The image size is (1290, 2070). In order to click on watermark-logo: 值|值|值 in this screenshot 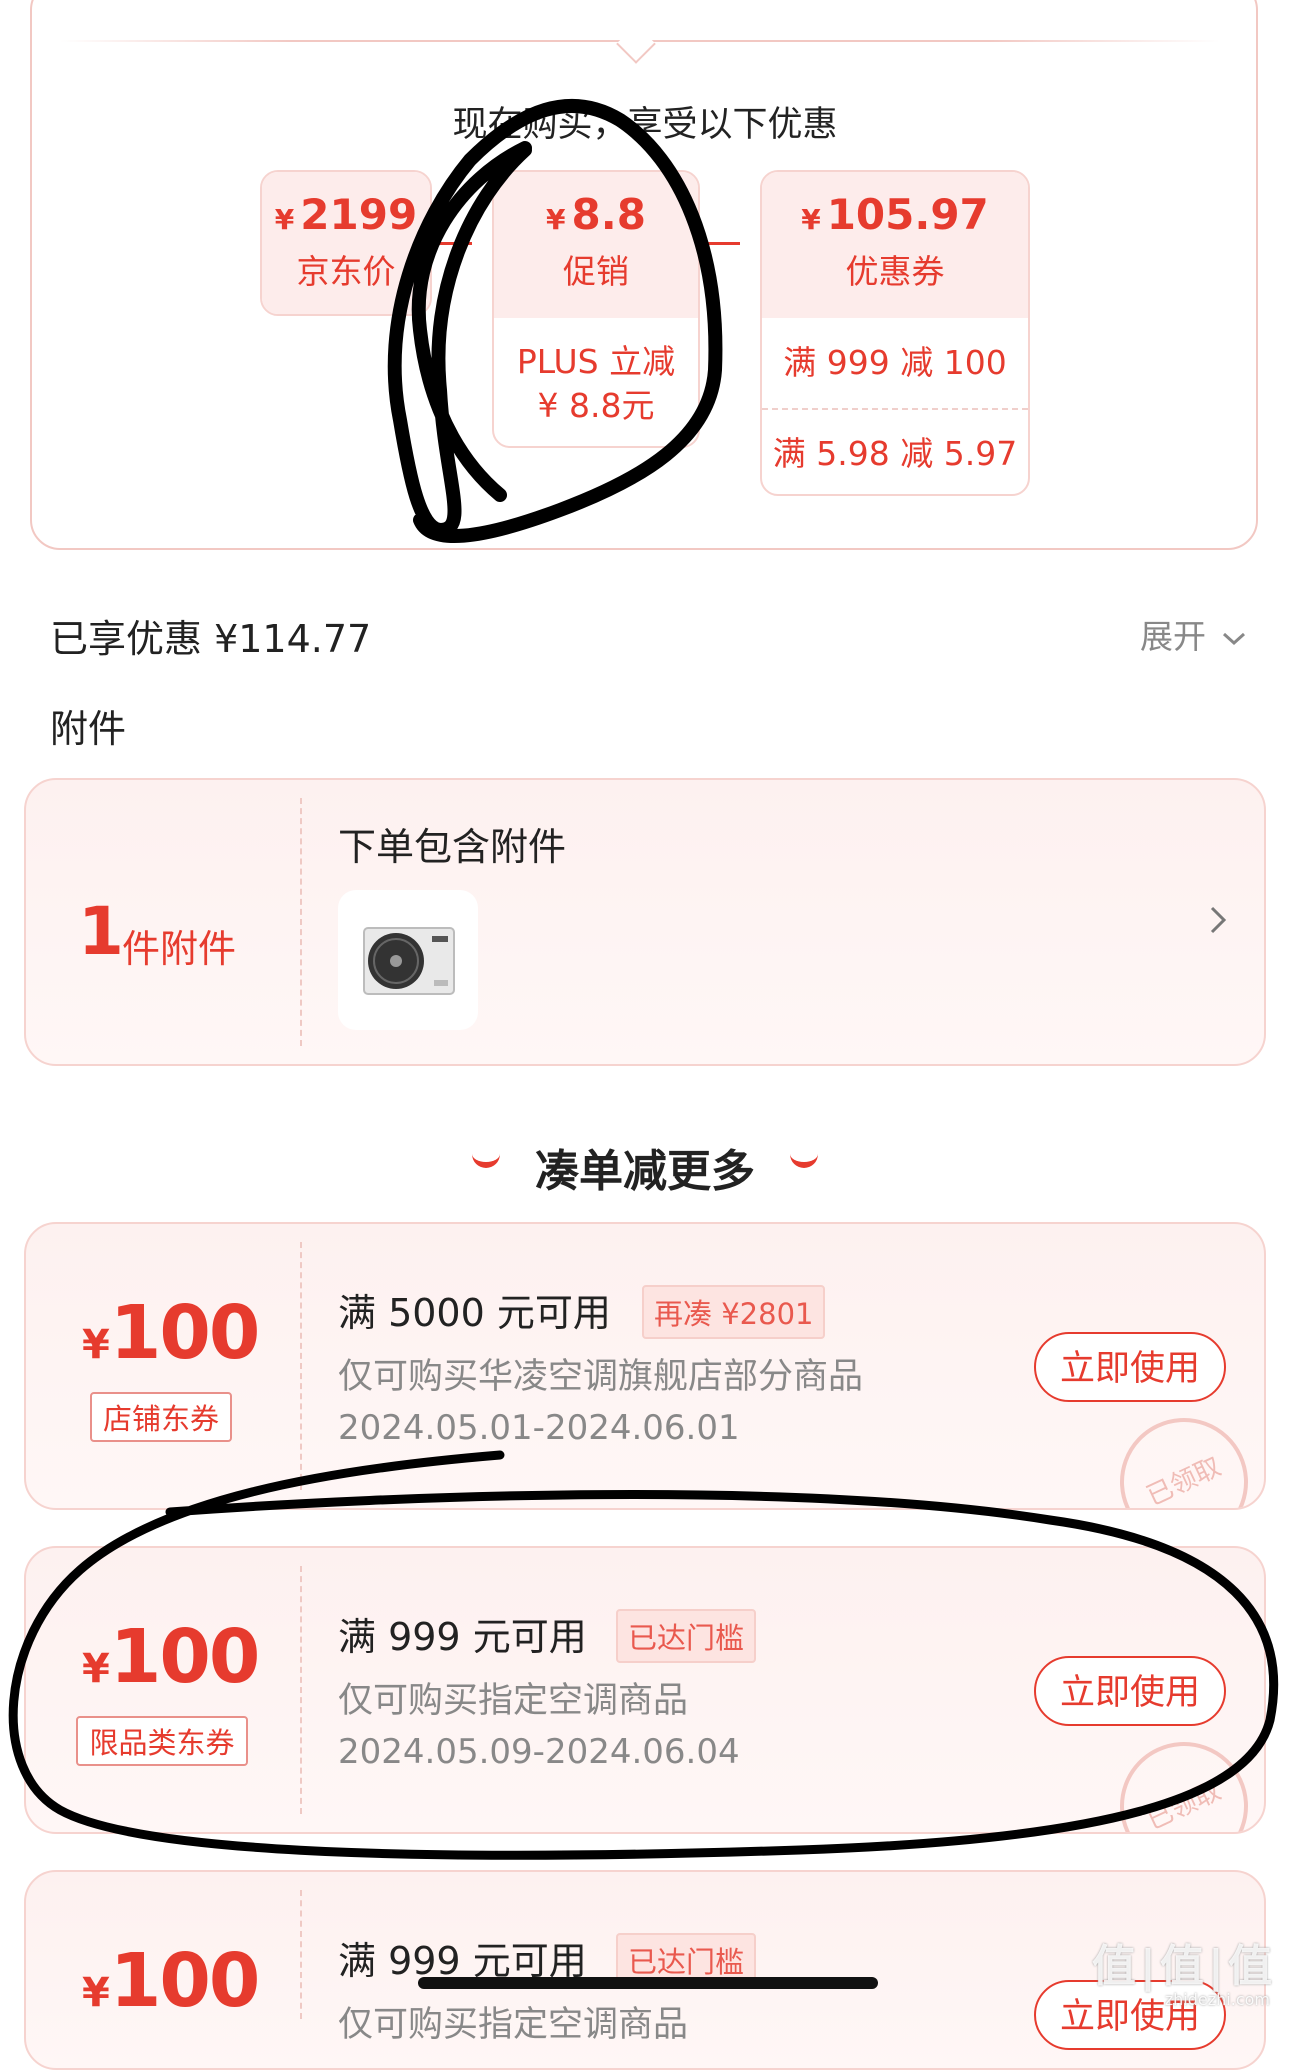, I will do `click(1183, 1966)`.